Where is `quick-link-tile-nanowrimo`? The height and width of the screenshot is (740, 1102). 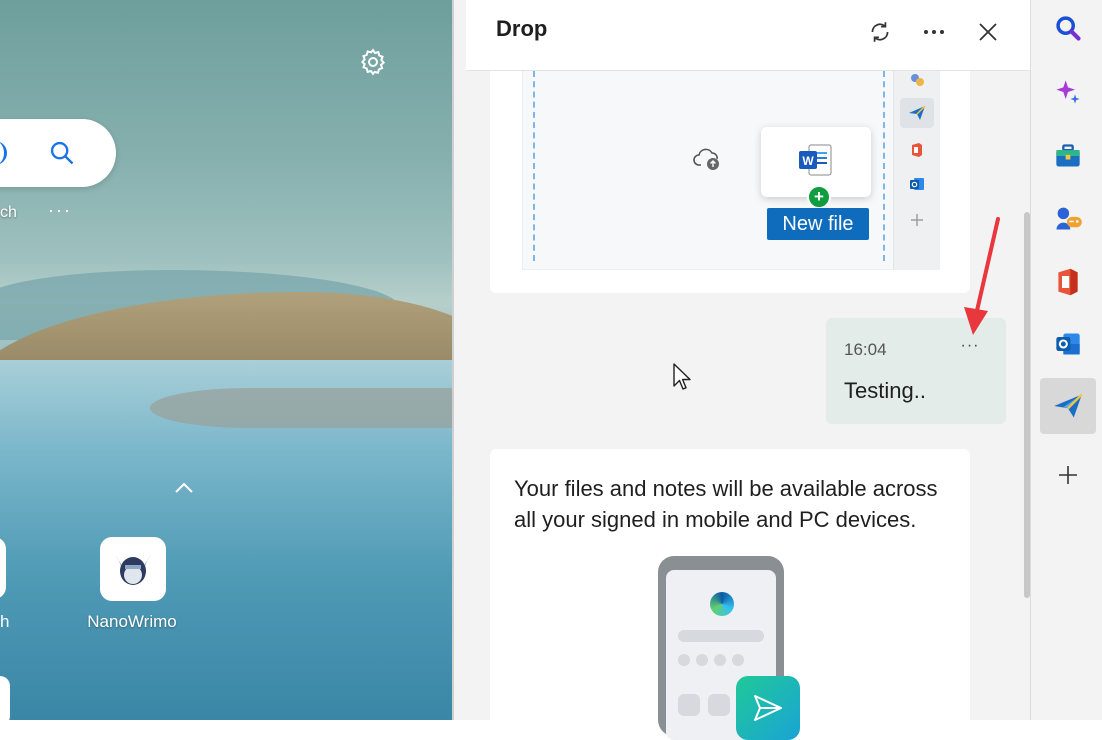 quick-link-tile-nanowrimo is located at coordinates (133, 569).